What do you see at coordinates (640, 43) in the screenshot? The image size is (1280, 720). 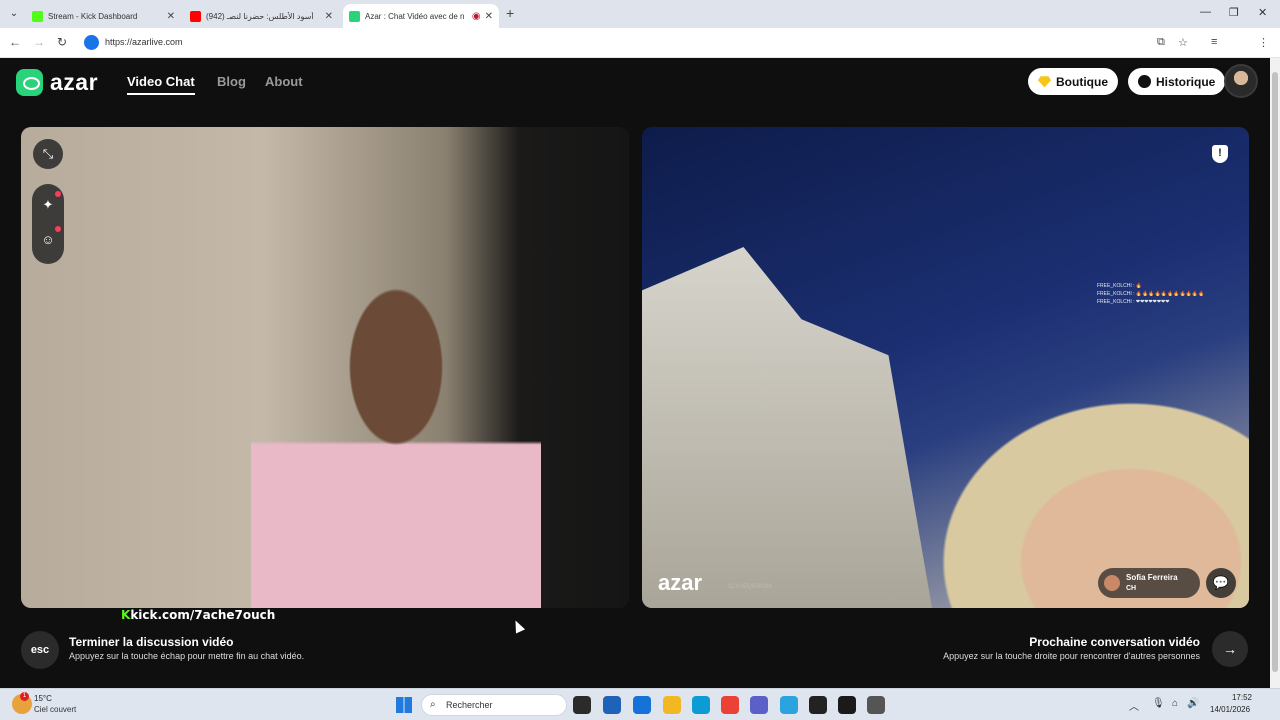 I see `address-bar: ← → ↻ https://azarlive.com ⧉ ☆ ≡ ⋮` at bounding box center [640, 43].